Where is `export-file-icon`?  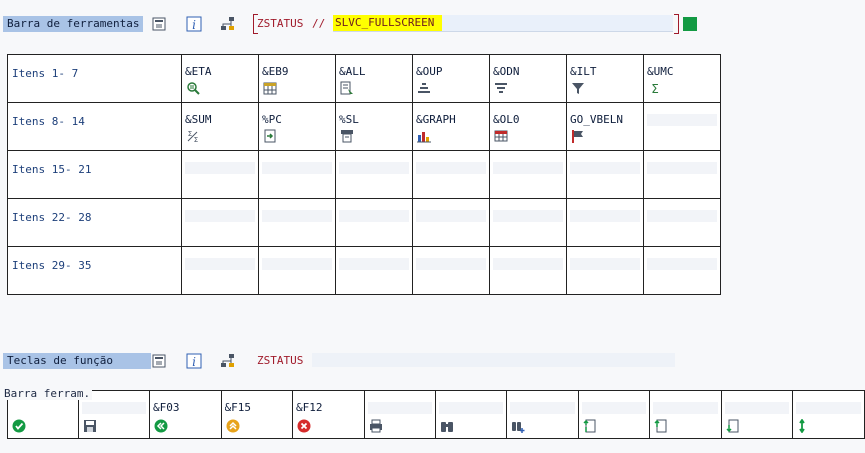
export-file-icon is located at coordinates (270, 136).